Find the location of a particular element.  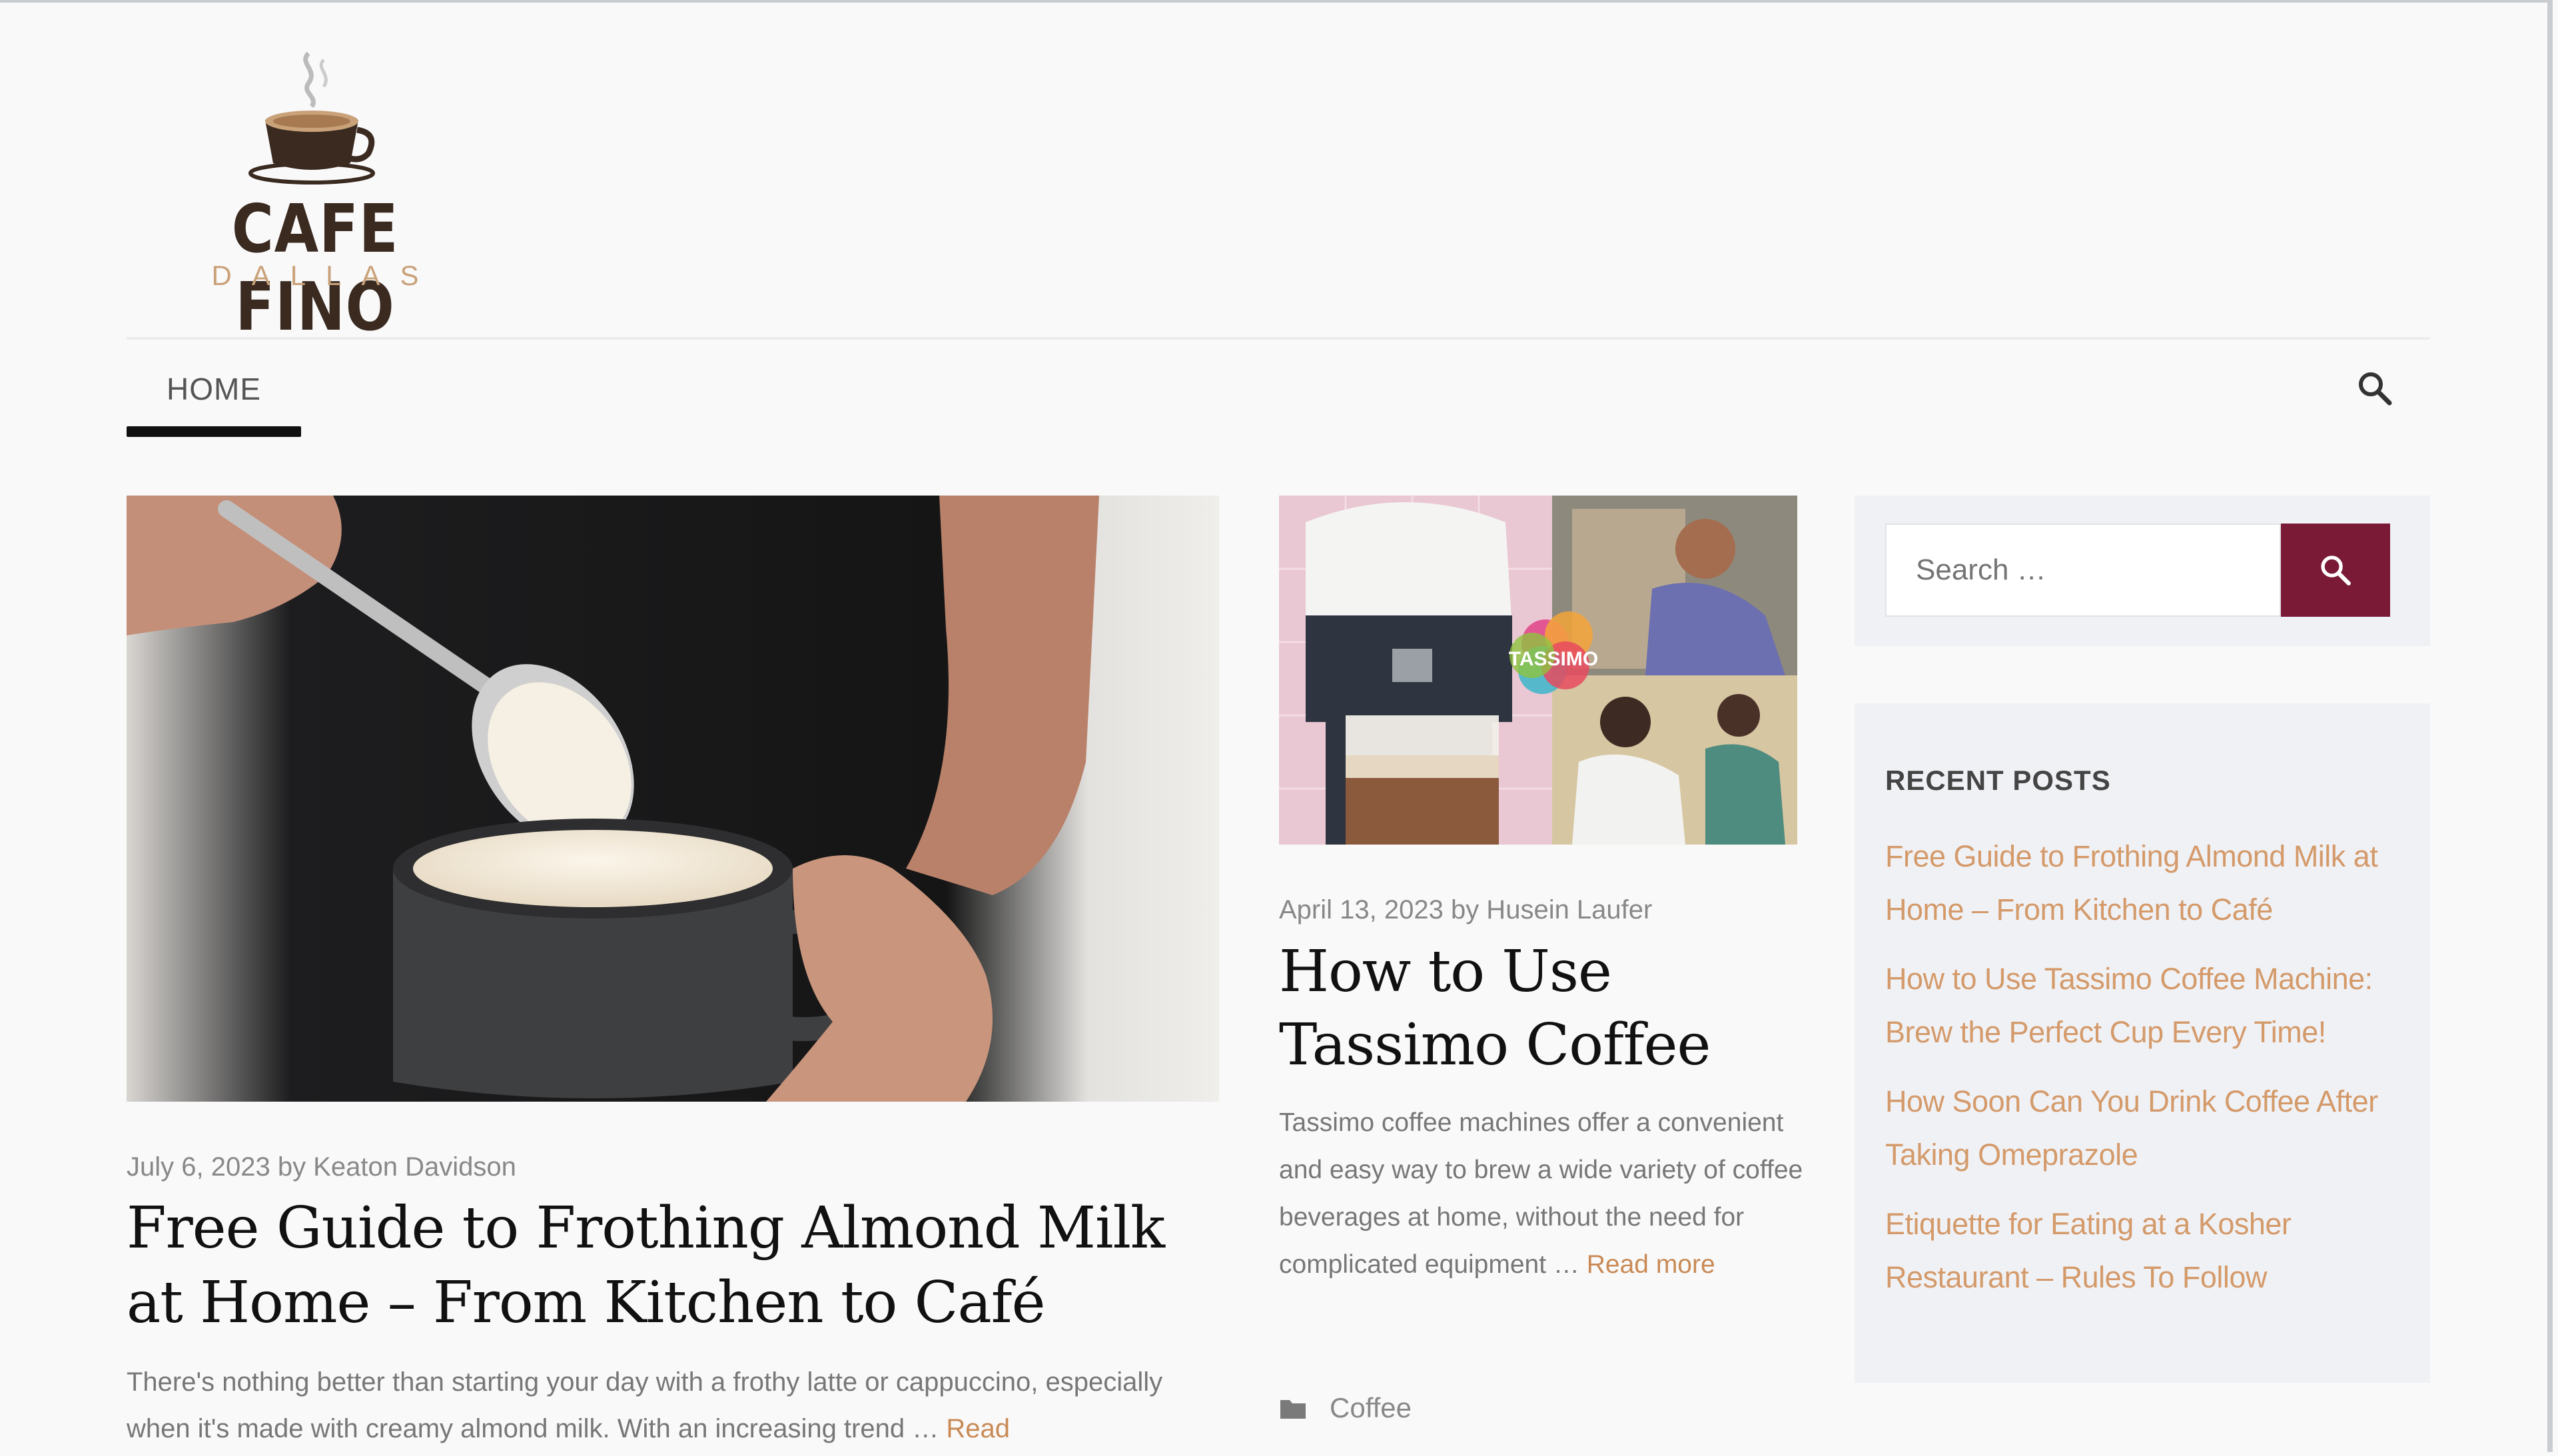

recent-posts-heading: RECENT POSTS is located at coordinates (1998, 781).